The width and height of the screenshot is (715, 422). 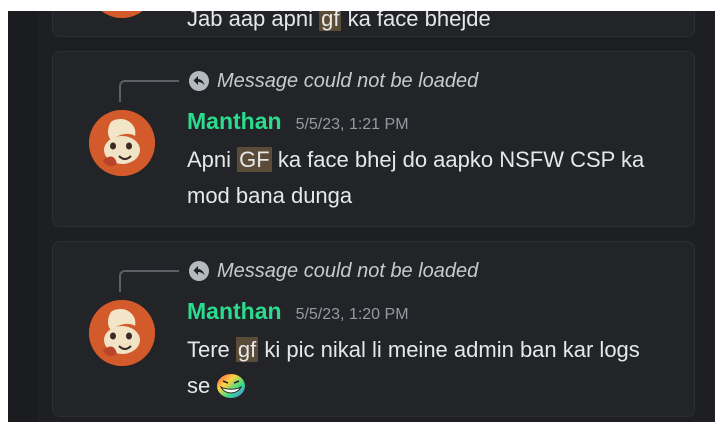 I want to click on trollface-emoji-icon, so click(x=231, y=391).